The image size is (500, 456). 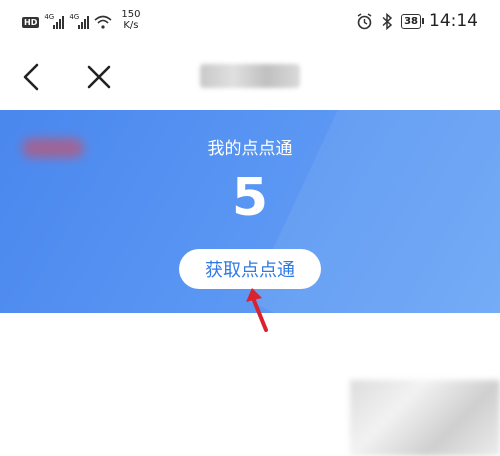 I want to click on red-arrow-icon, so click(x=257, y=310).